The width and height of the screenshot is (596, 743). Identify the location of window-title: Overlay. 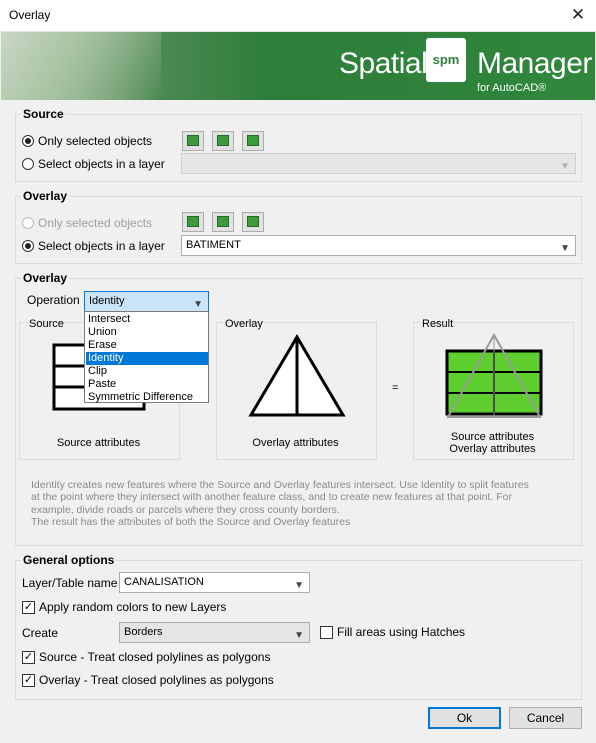
(30, 15).